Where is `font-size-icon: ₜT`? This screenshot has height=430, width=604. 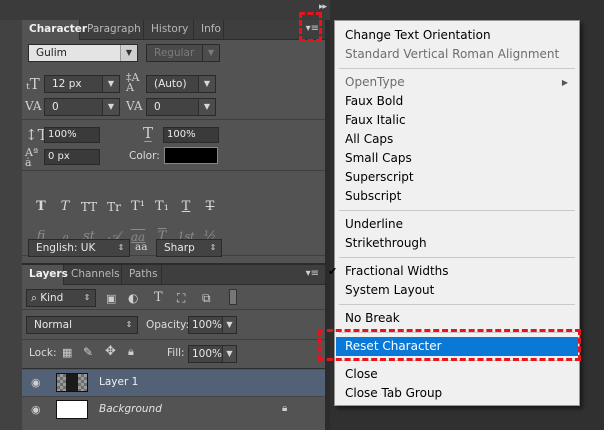 font-size-icon: ₜT is located at coordinates (33, 84).